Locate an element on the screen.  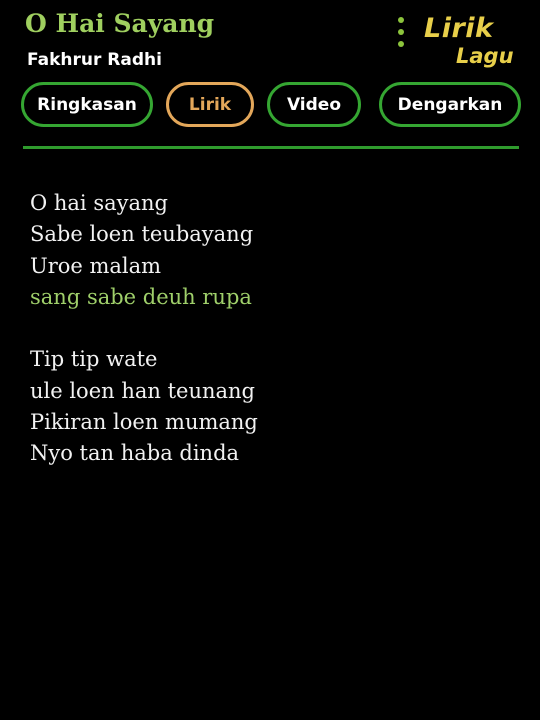
app-header: O Hai Sayang Fakhrur Radhi Lirik Lagu is located at coordinates (270, 40).